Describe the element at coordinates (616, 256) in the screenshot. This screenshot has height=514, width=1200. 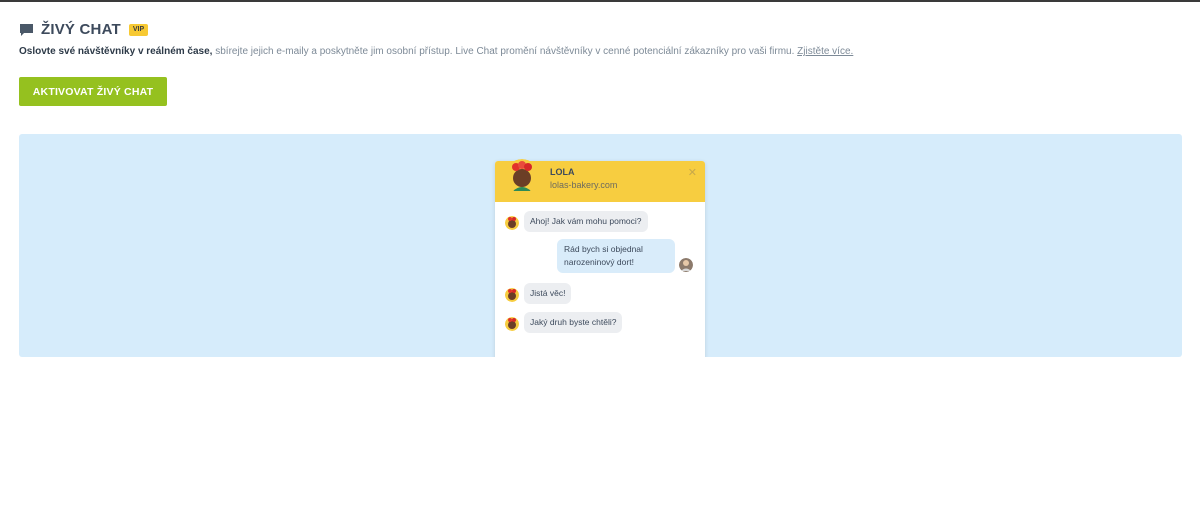
I see `visitor-message: Rád bych si objednal narozeninový dort!` at that location.